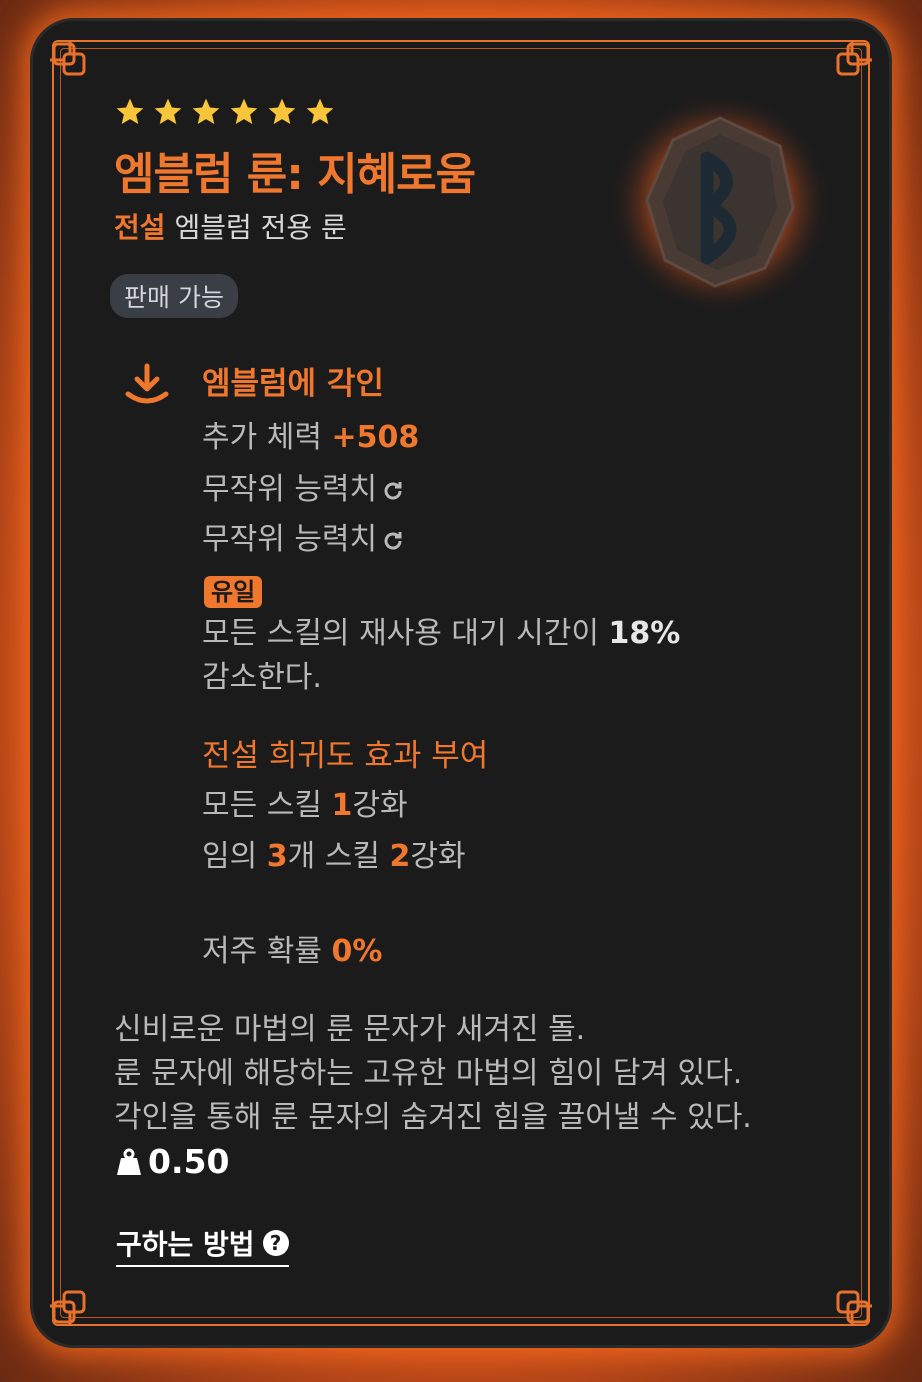 This screenshot has height=1382, width=922. I want to click on unique-effect-line: 모든 스킬의 재사용 대기 시간이 18%, so click(441, 630).